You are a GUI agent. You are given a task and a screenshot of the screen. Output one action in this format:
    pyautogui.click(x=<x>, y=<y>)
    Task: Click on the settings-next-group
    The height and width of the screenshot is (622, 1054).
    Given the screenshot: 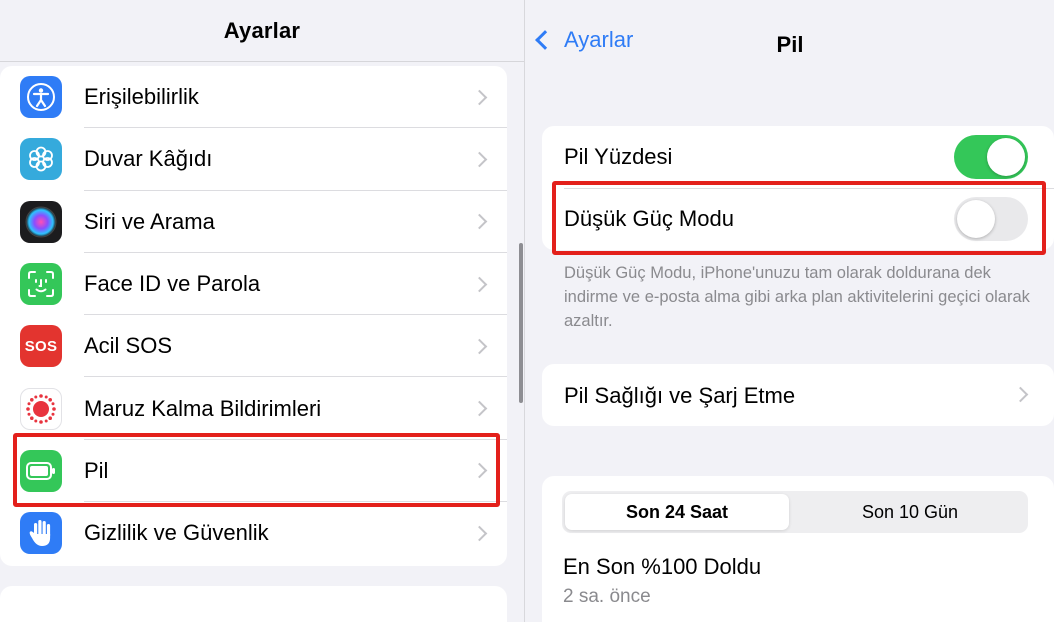 What is the action you would take?
    pyautogui.click(x=253, y=604)
    